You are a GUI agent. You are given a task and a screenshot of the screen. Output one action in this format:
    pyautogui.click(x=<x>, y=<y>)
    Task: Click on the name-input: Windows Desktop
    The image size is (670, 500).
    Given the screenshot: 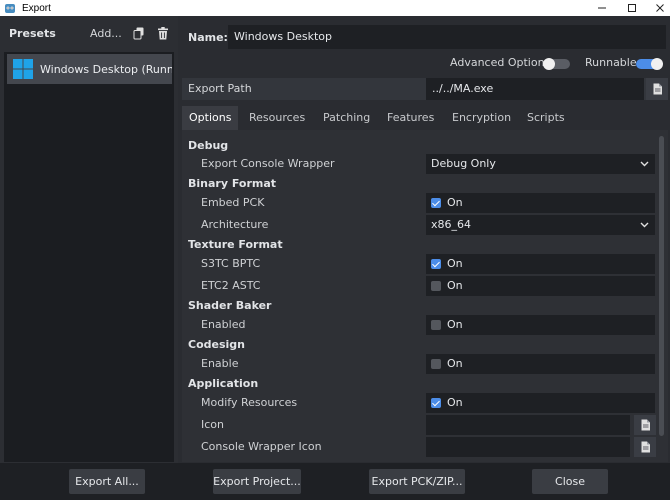 What is the action you would take?
    pyautogui.click(x=447, y=37)
    